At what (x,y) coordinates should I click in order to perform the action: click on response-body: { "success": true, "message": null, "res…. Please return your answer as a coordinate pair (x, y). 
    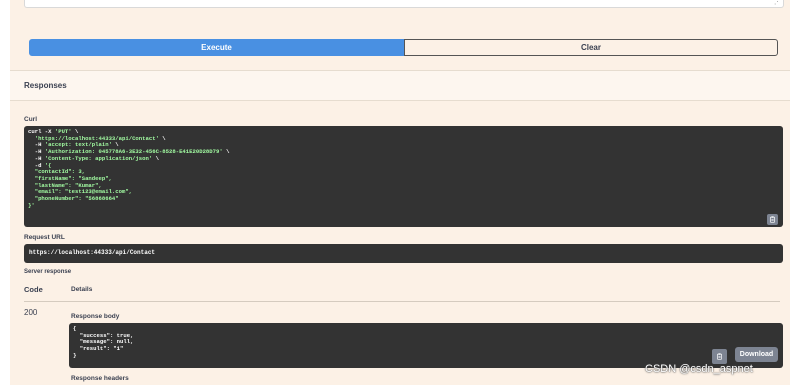
    Looking at the image, I should click on (103, 342).